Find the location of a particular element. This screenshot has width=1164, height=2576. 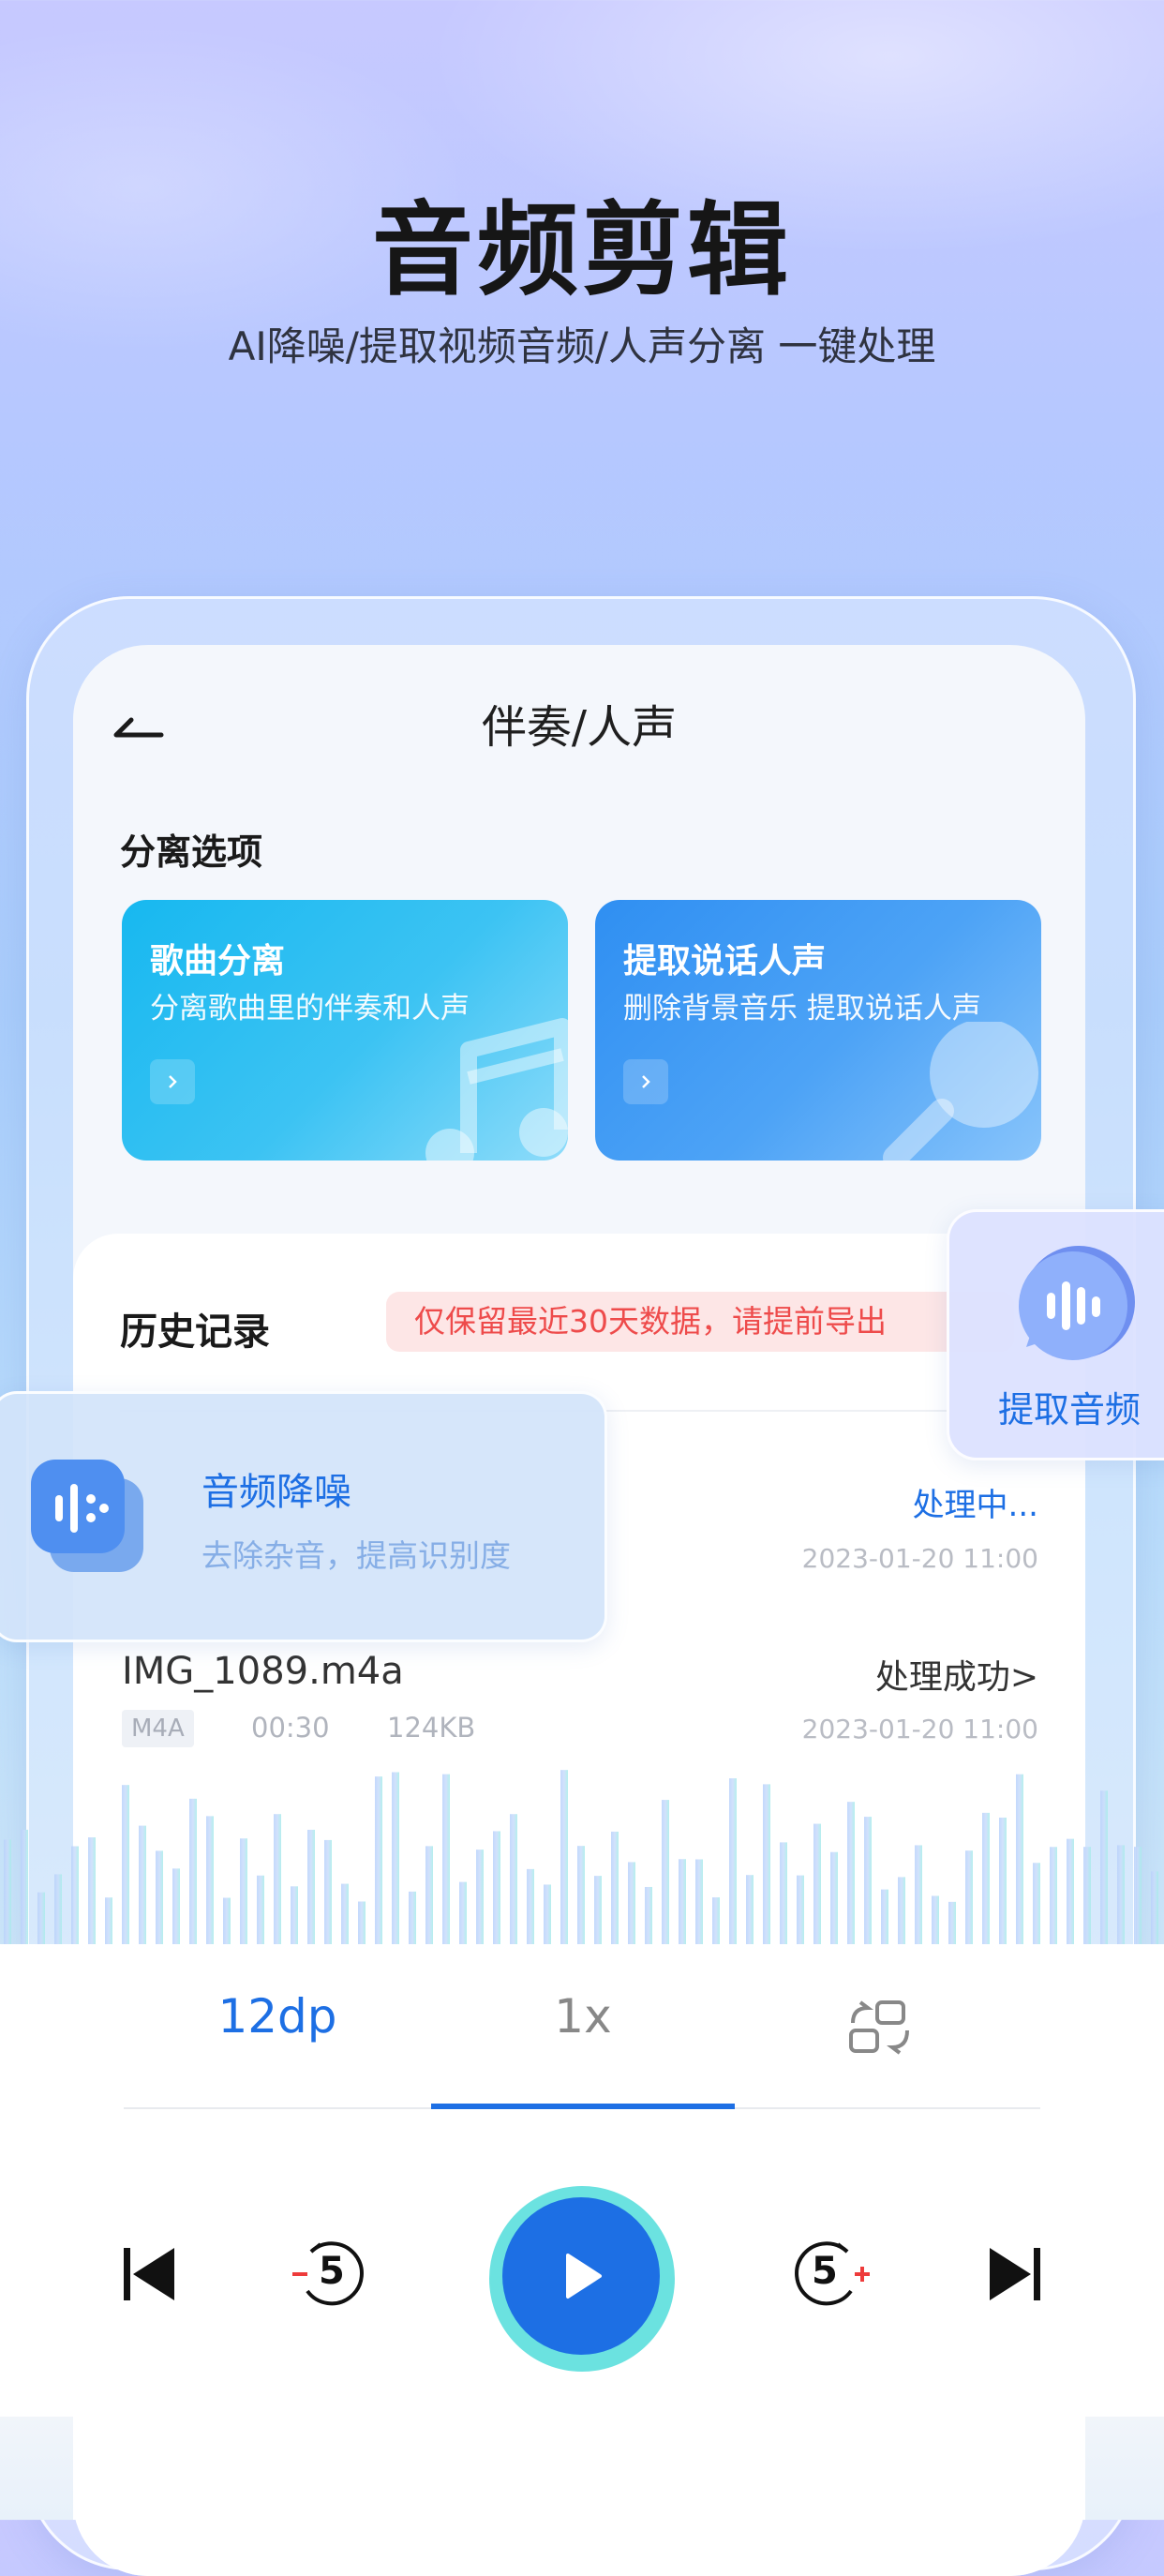

card-desc: 分离歌曲里的伴奏和人声 is located at coordinates (310, 1009).